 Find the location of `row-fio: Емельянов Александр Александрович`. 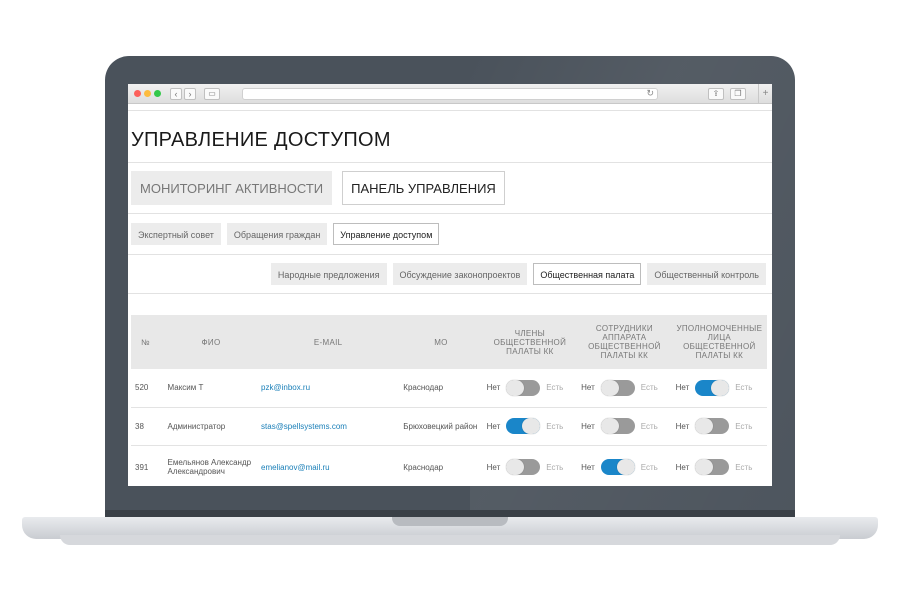

row-fio: Емельянов Александр Александрович is located at coordinates (210, 465).